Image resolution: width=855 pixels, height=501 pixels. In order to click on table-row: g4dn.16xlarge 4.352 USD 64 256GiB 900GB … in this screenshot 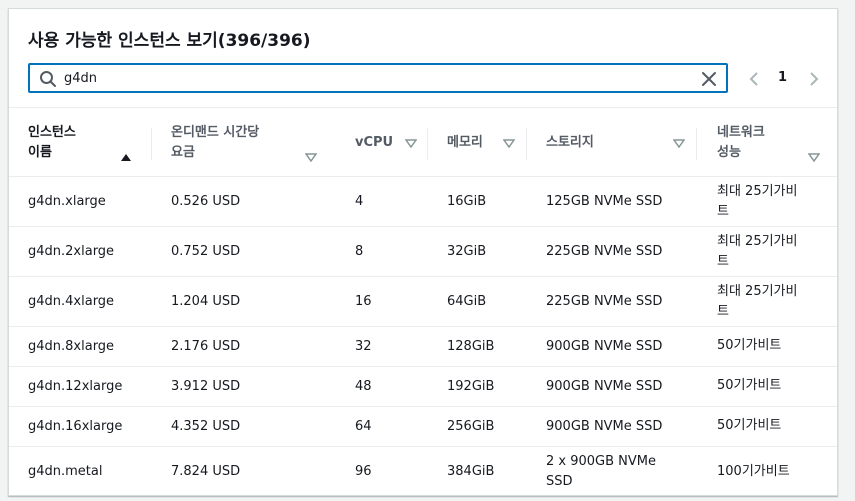, I will do `click(423, 427)`.